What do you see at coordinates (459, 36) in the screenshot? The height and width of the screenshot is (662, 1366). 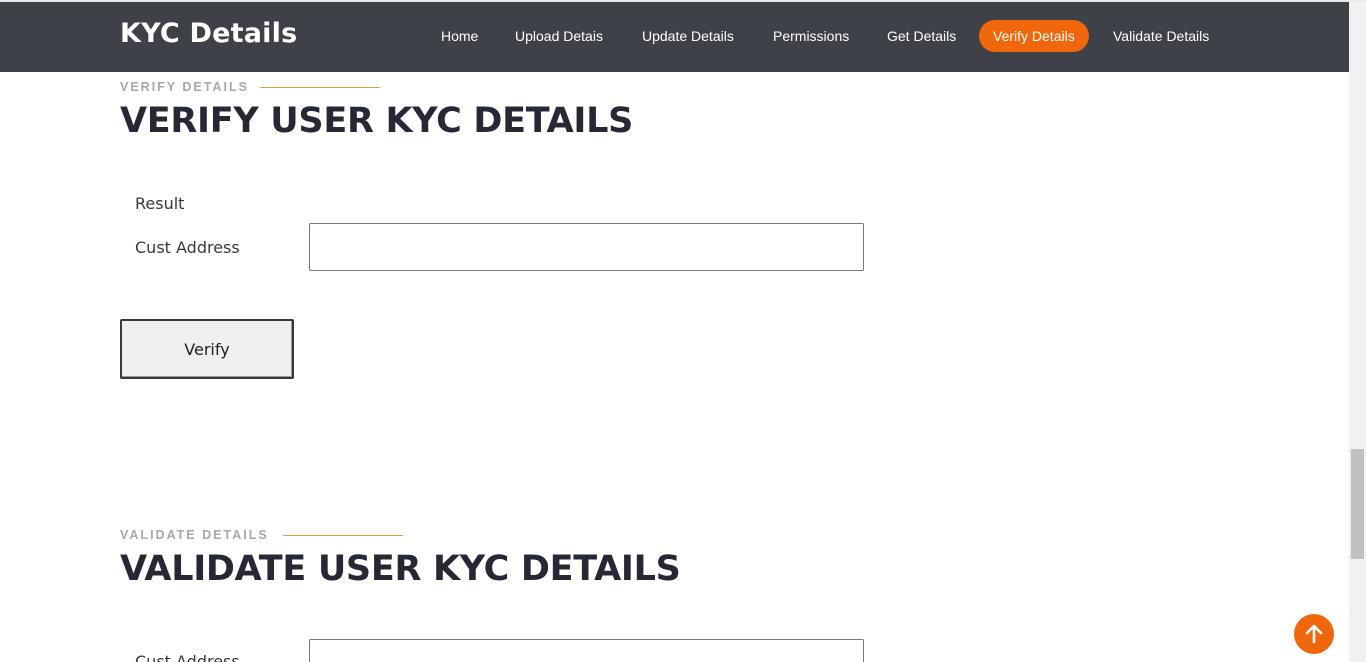 I see `nav-home: Home` at bounding box center [459, 36].